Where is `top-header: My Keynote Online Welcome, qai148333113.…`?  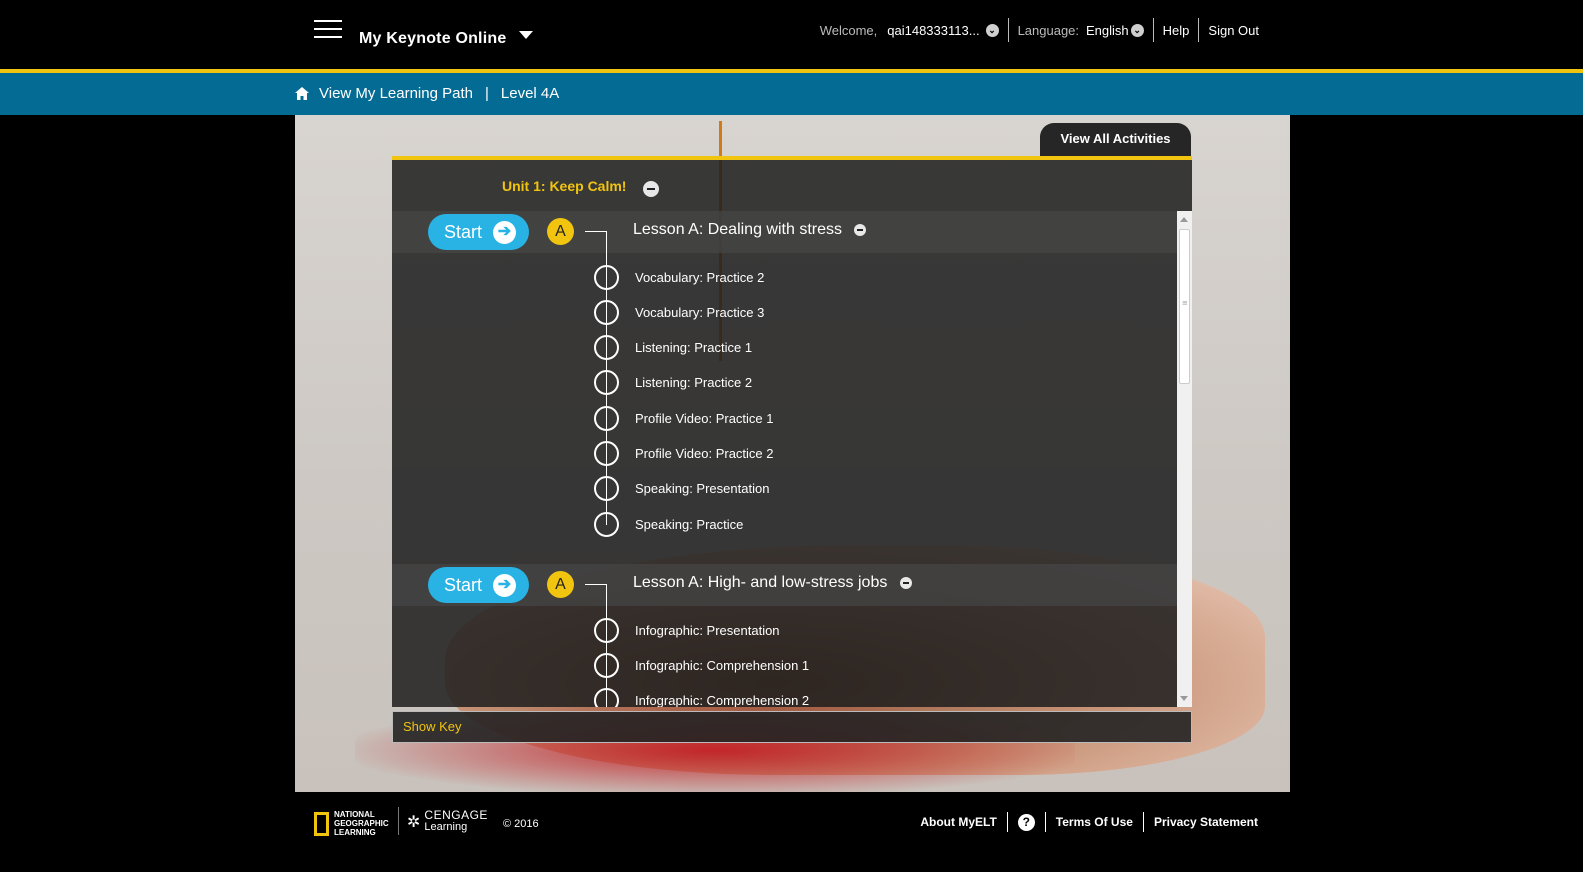
top-header: My Keynote Online Welcome, qai148333113.… is located at coordinates (791, 34).